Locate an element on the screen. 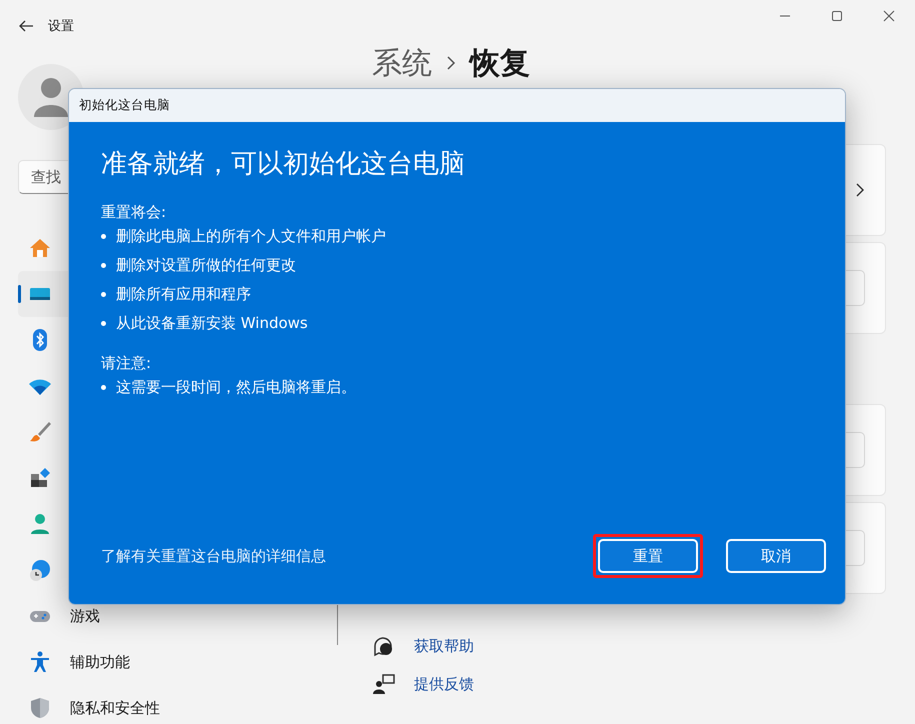 The image size is (915, 724). window-title: 设置 is located at coordinates (61, 26).